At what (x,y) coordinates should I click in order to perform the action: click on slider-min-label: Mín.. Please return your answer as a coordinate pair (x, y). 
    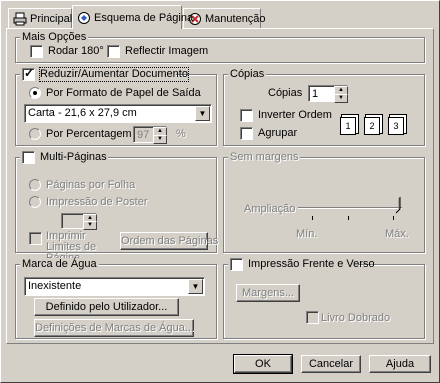
    Looking at the image, I should click on (307, 234).